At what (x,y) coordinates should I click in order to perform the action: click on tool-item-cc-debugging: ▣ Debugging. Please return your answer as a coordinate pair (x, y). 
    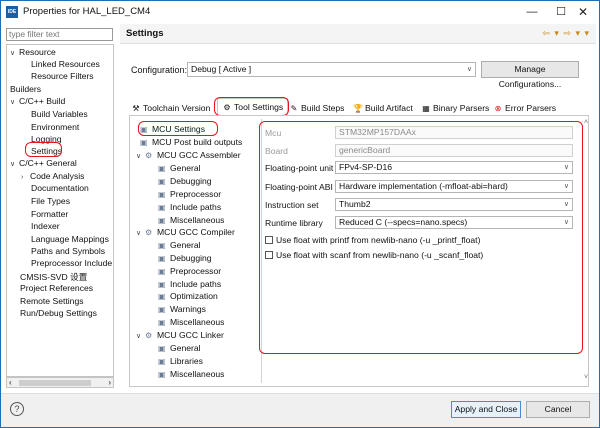
    Looking at the image, I should click on (185, 258).